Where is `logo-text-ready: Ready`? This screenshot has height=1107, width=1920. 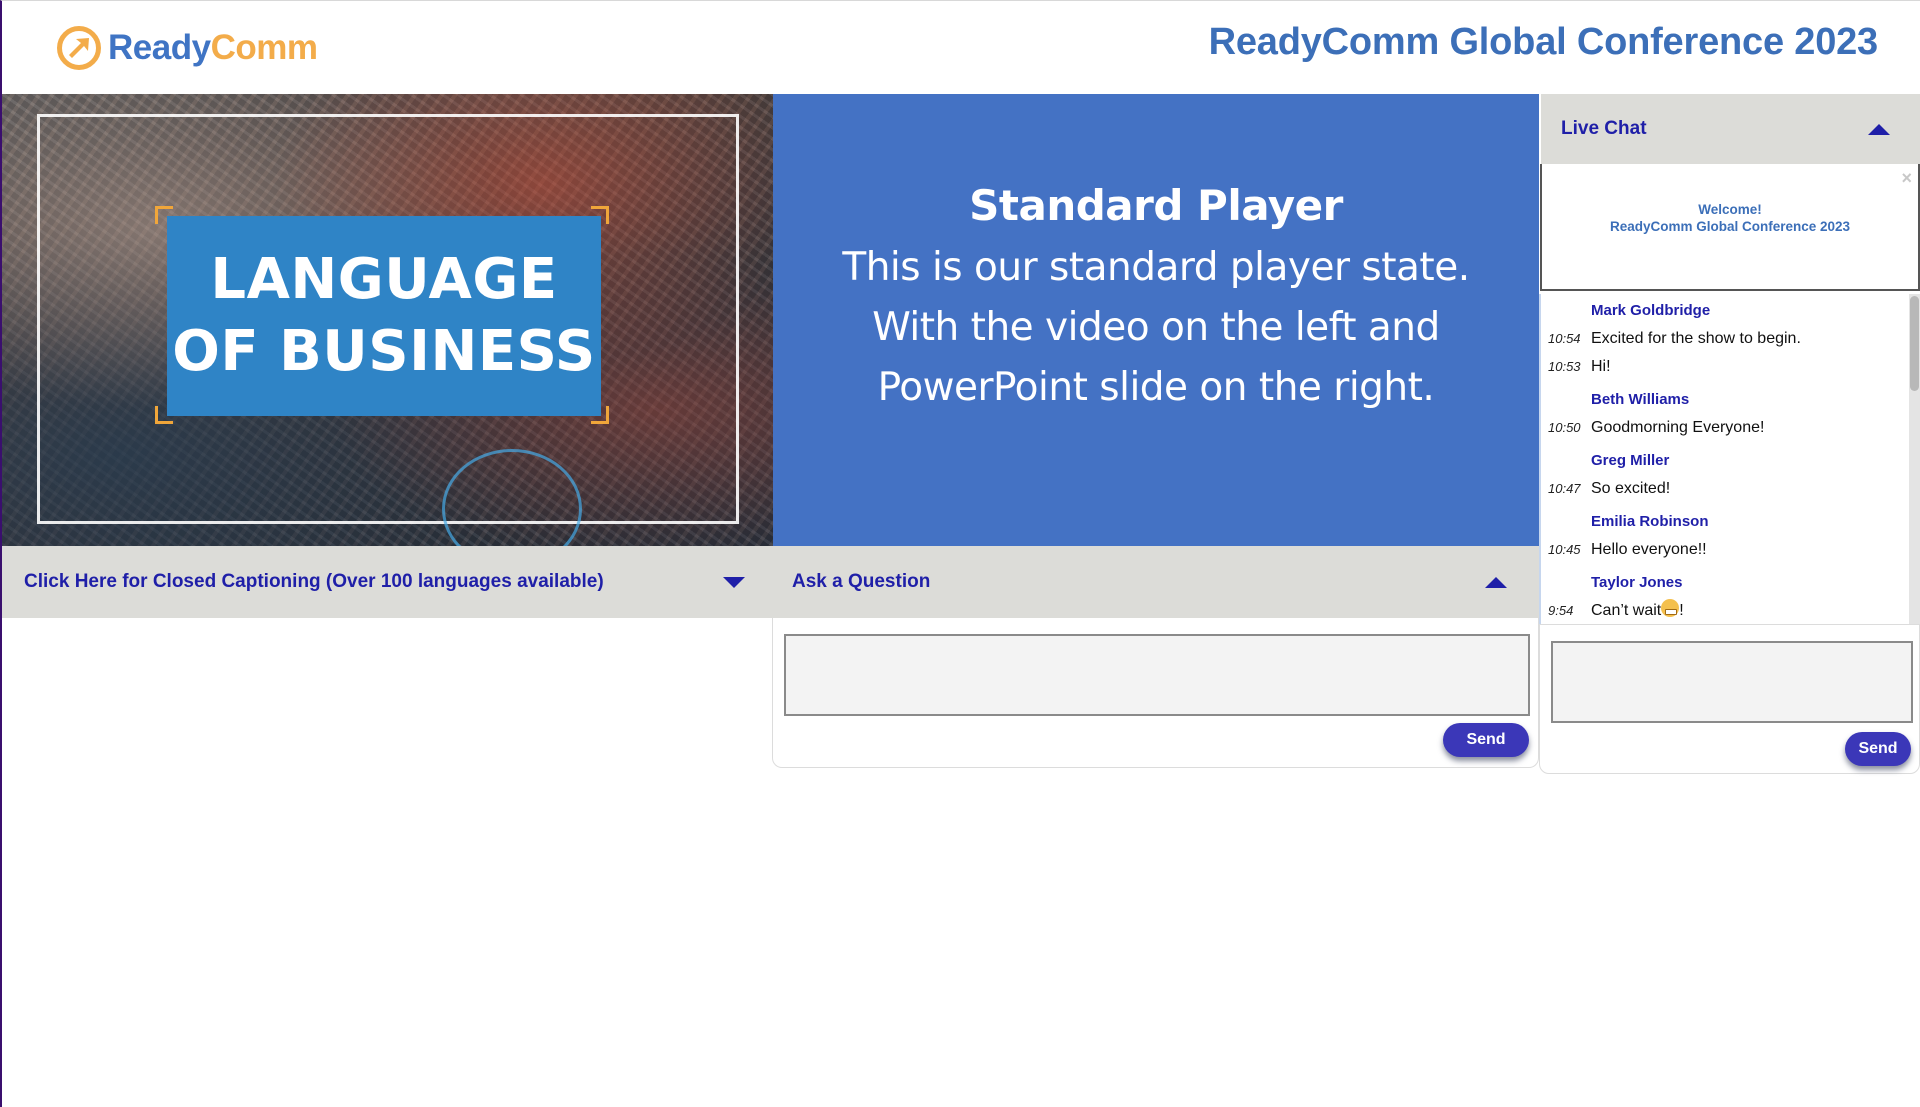
logo-text-ready: Ready is located at coordinates (159, 47).